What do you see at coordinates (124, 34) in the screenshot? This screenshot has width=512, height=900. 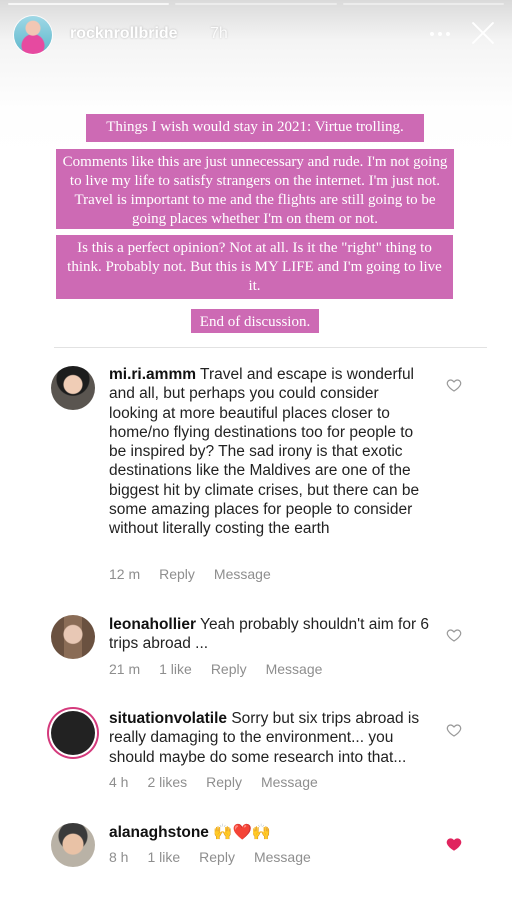 I see `story-username: rocknrollbride` at bounding box center [124, 34].